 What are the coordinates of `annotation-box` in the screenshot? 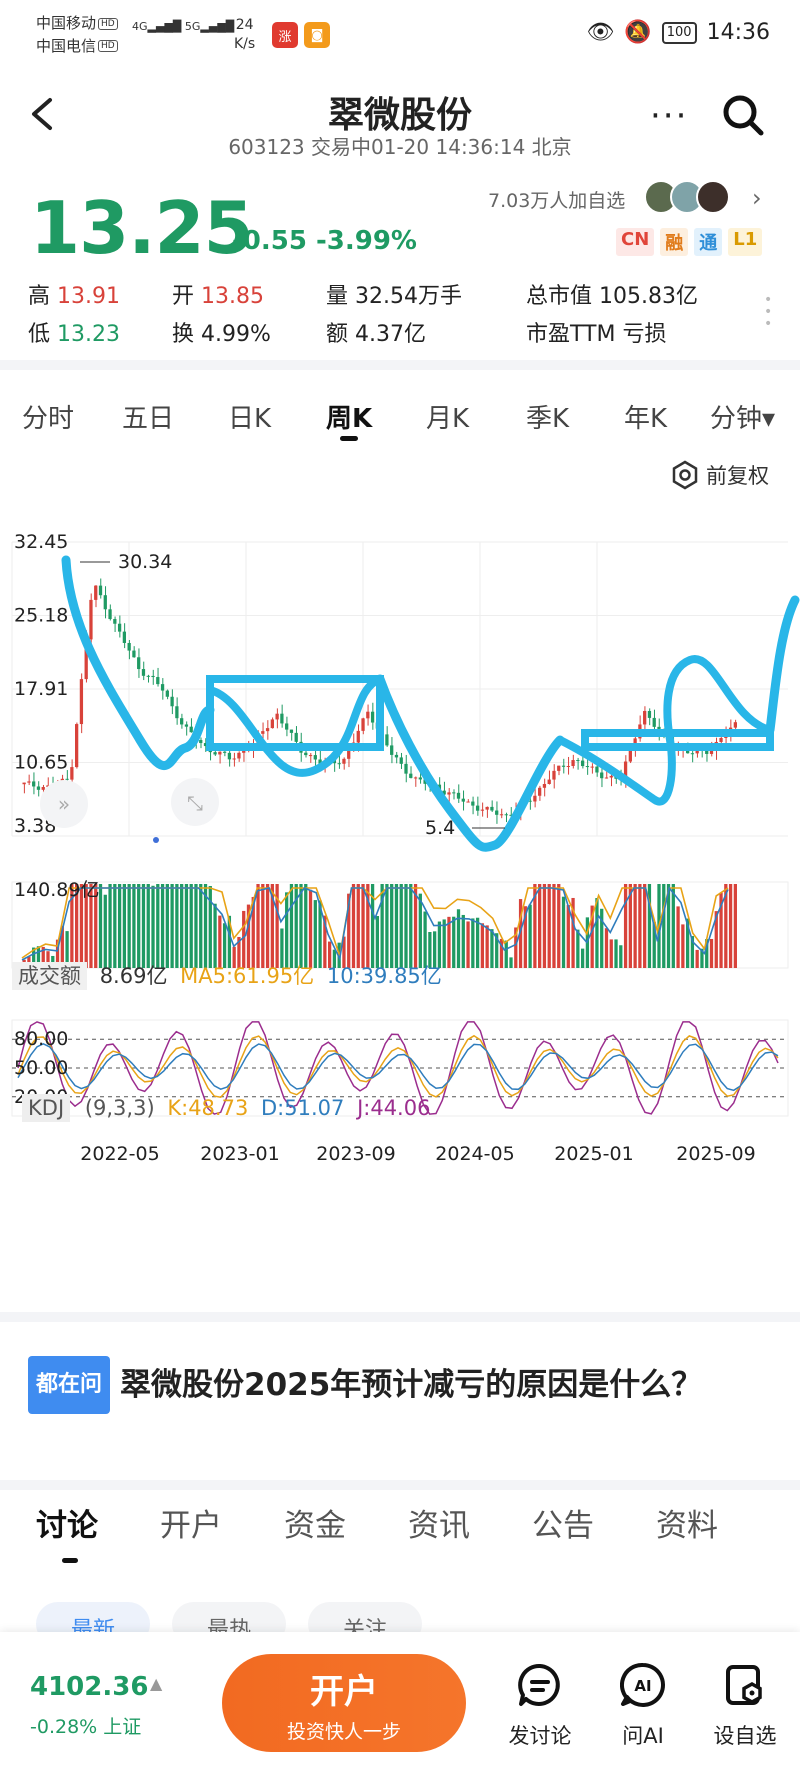 It's located at (677, 740).